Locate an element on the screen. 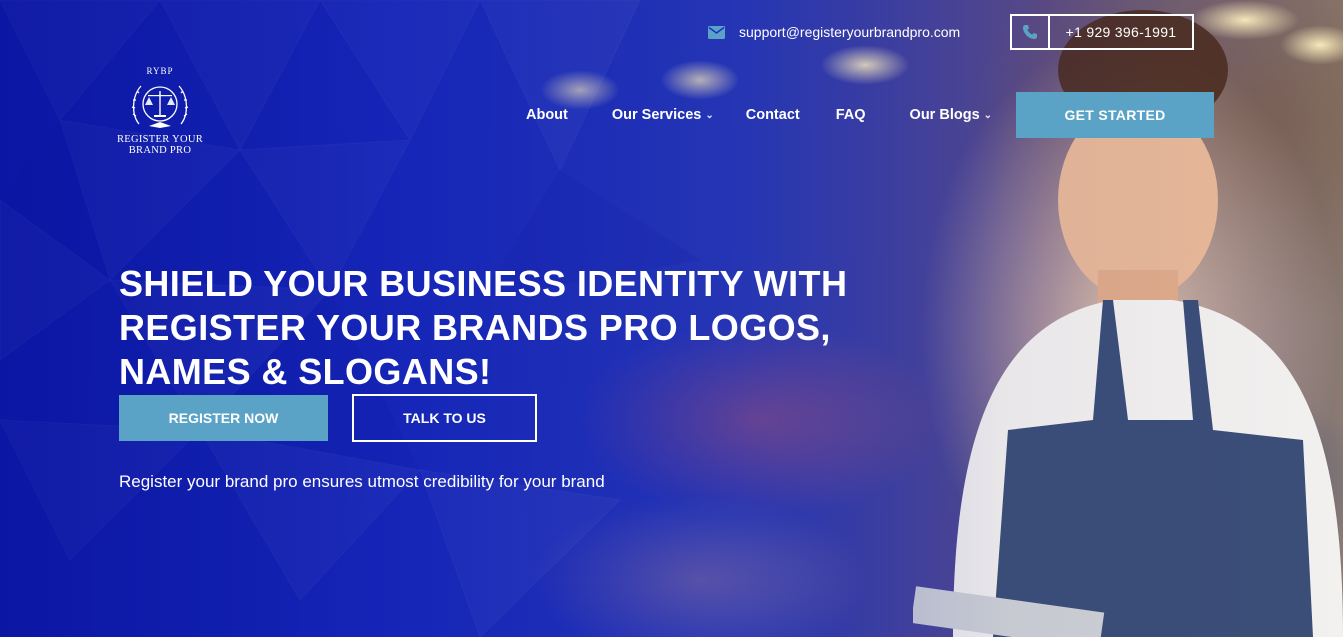  mail-icon is located at coordinates (716, 32).